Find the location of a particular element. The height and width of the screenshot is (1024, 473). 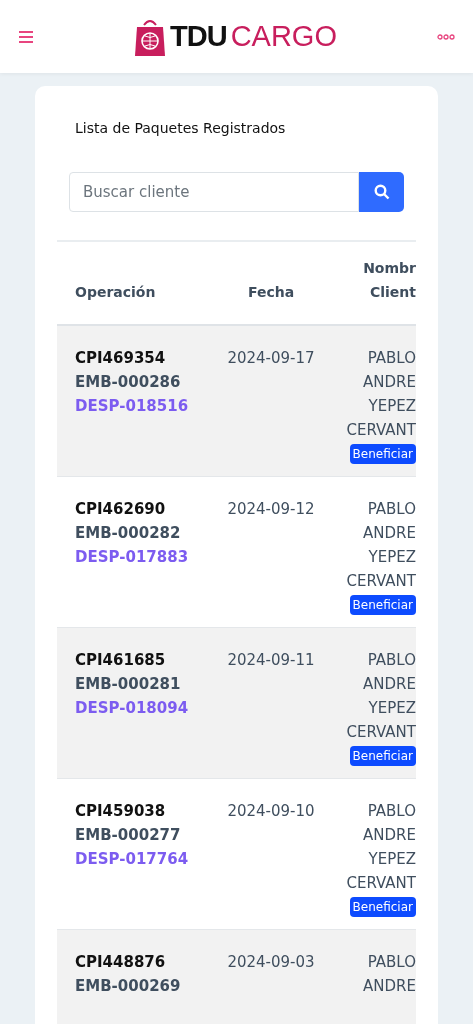

table-cell-text: EMB-000281 is located at coordinates (128, 684).